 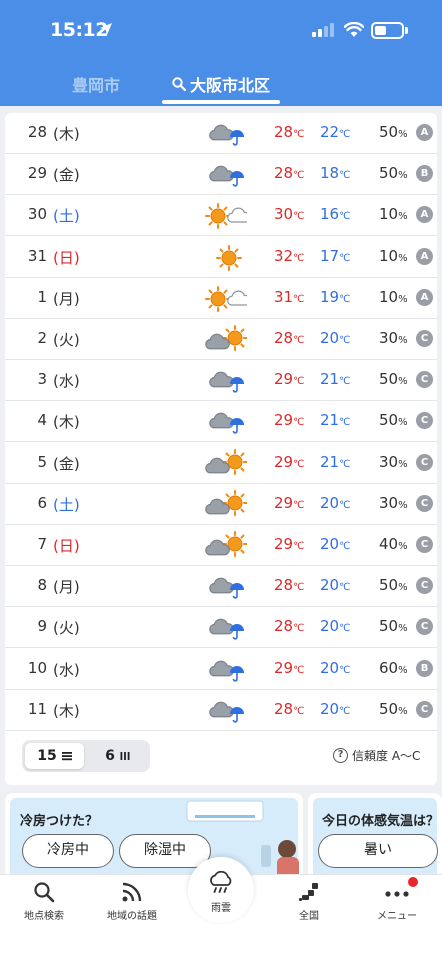 I want to click on columns-icon, so click(x=125, y=756).